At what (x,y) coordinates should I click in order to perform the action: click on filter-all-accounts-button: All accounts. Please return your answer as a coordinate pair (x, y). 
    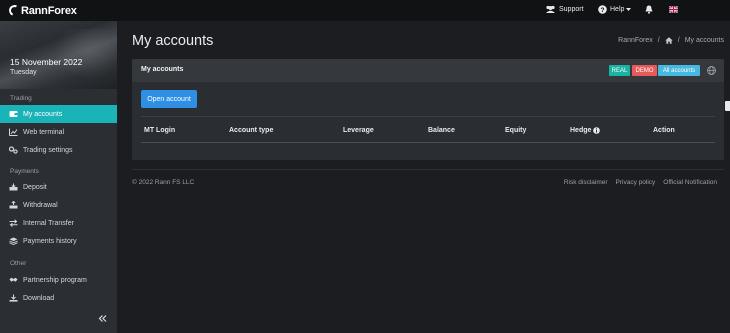
    Looking at the image, I should click on (679, 70).